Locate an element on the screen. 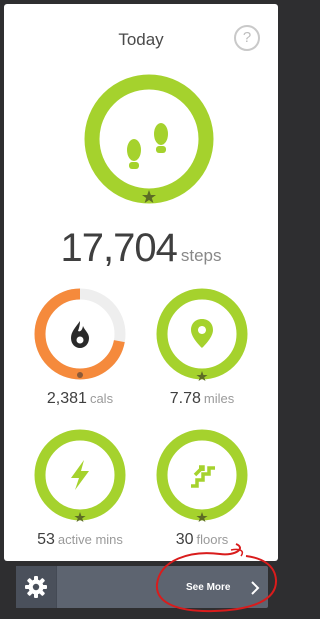  help-button: ? is located at coordinates (247, 38).